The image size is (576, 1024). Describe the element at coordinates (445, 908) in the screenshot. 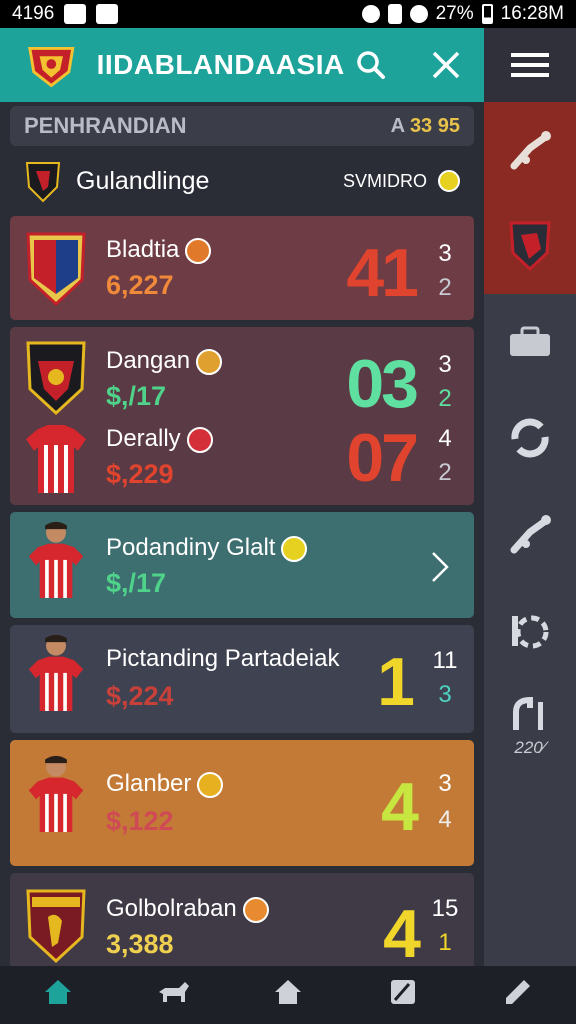

I see `team-subscore-top: 15` at that location.